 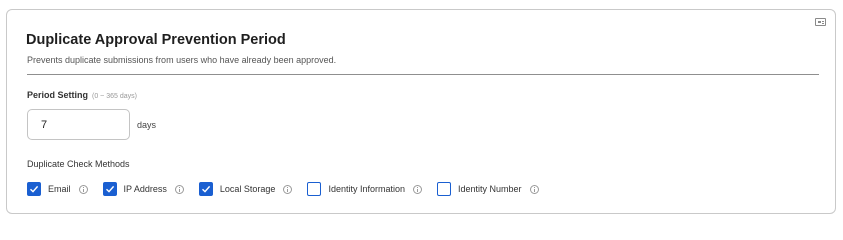 I want to click on method-label: Local Storage, so click(x=247, y=189).